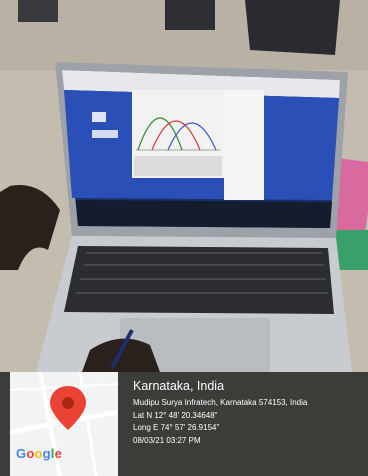 The width and height of the screenshot is (368, 476). I want to click on google-logo-letter: e, so click(58, 453).